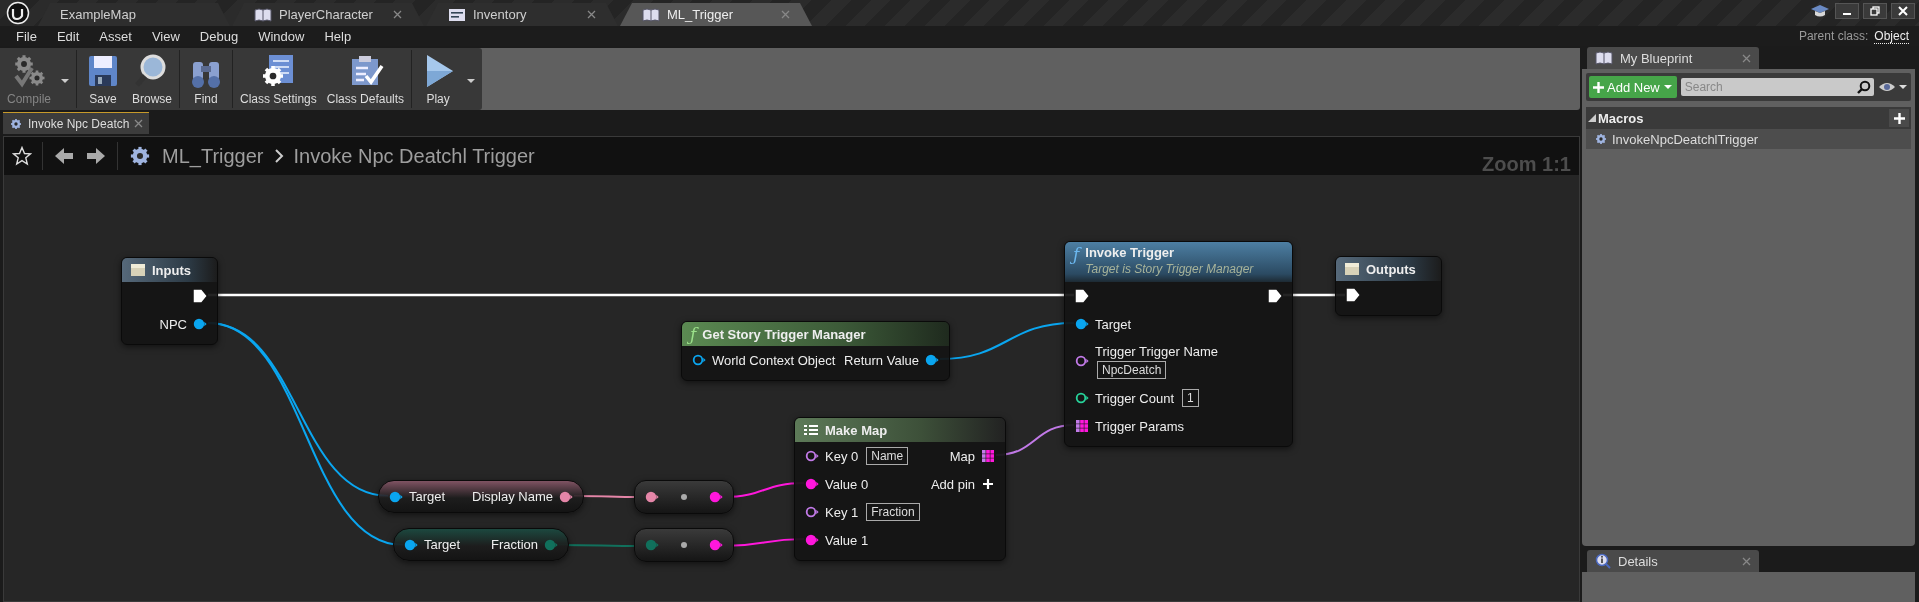 The image size is (1919, 602). I want to click on close-window-button, so click(1903, 11).